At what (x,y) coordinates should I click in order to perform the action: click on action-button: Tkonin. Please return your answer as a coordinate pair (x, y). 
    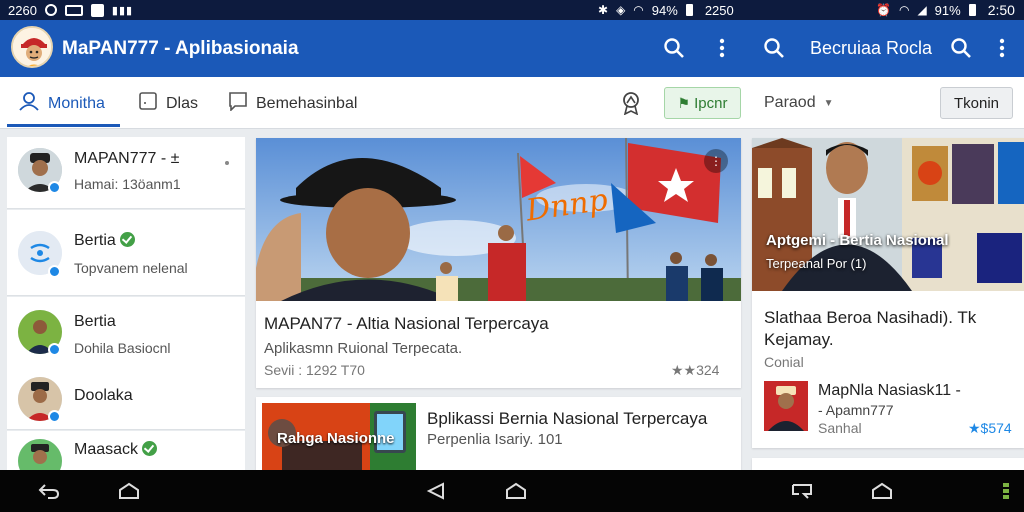
    Looking at the image, I should click on (976, 103).